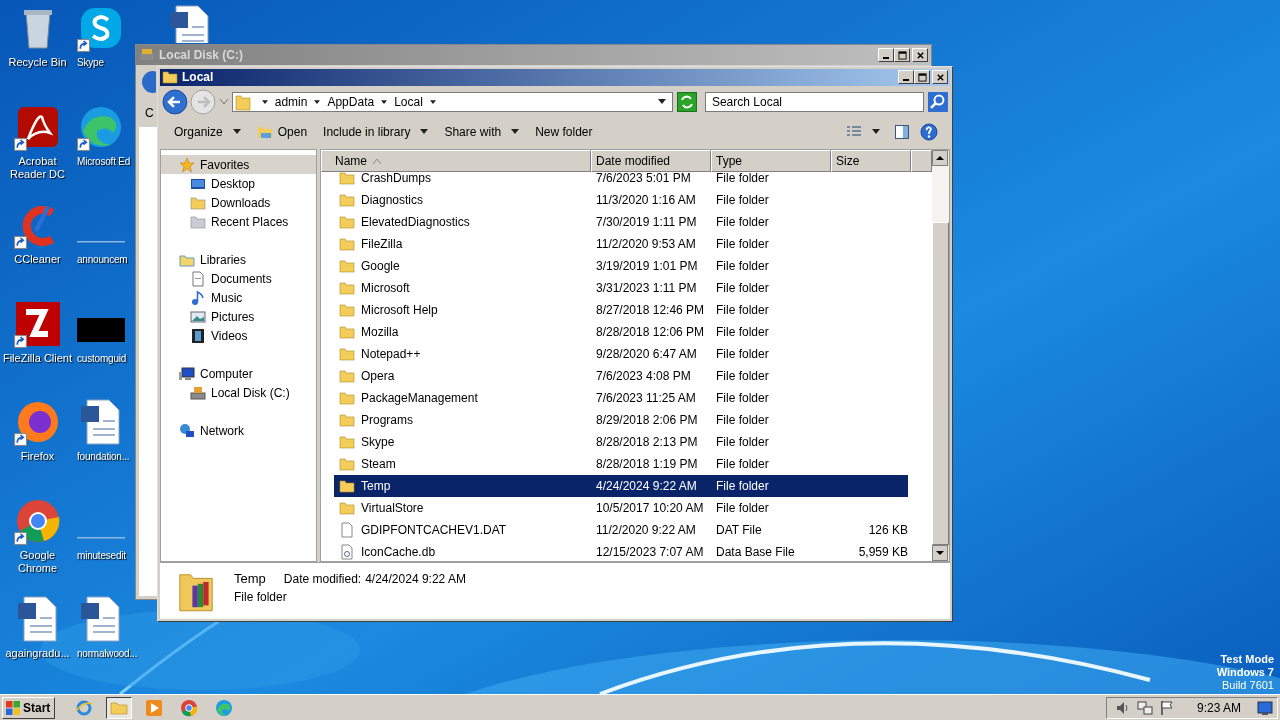  I want to click on date-modified: 8/27/2018 12:46 PM, so click(650, 310).